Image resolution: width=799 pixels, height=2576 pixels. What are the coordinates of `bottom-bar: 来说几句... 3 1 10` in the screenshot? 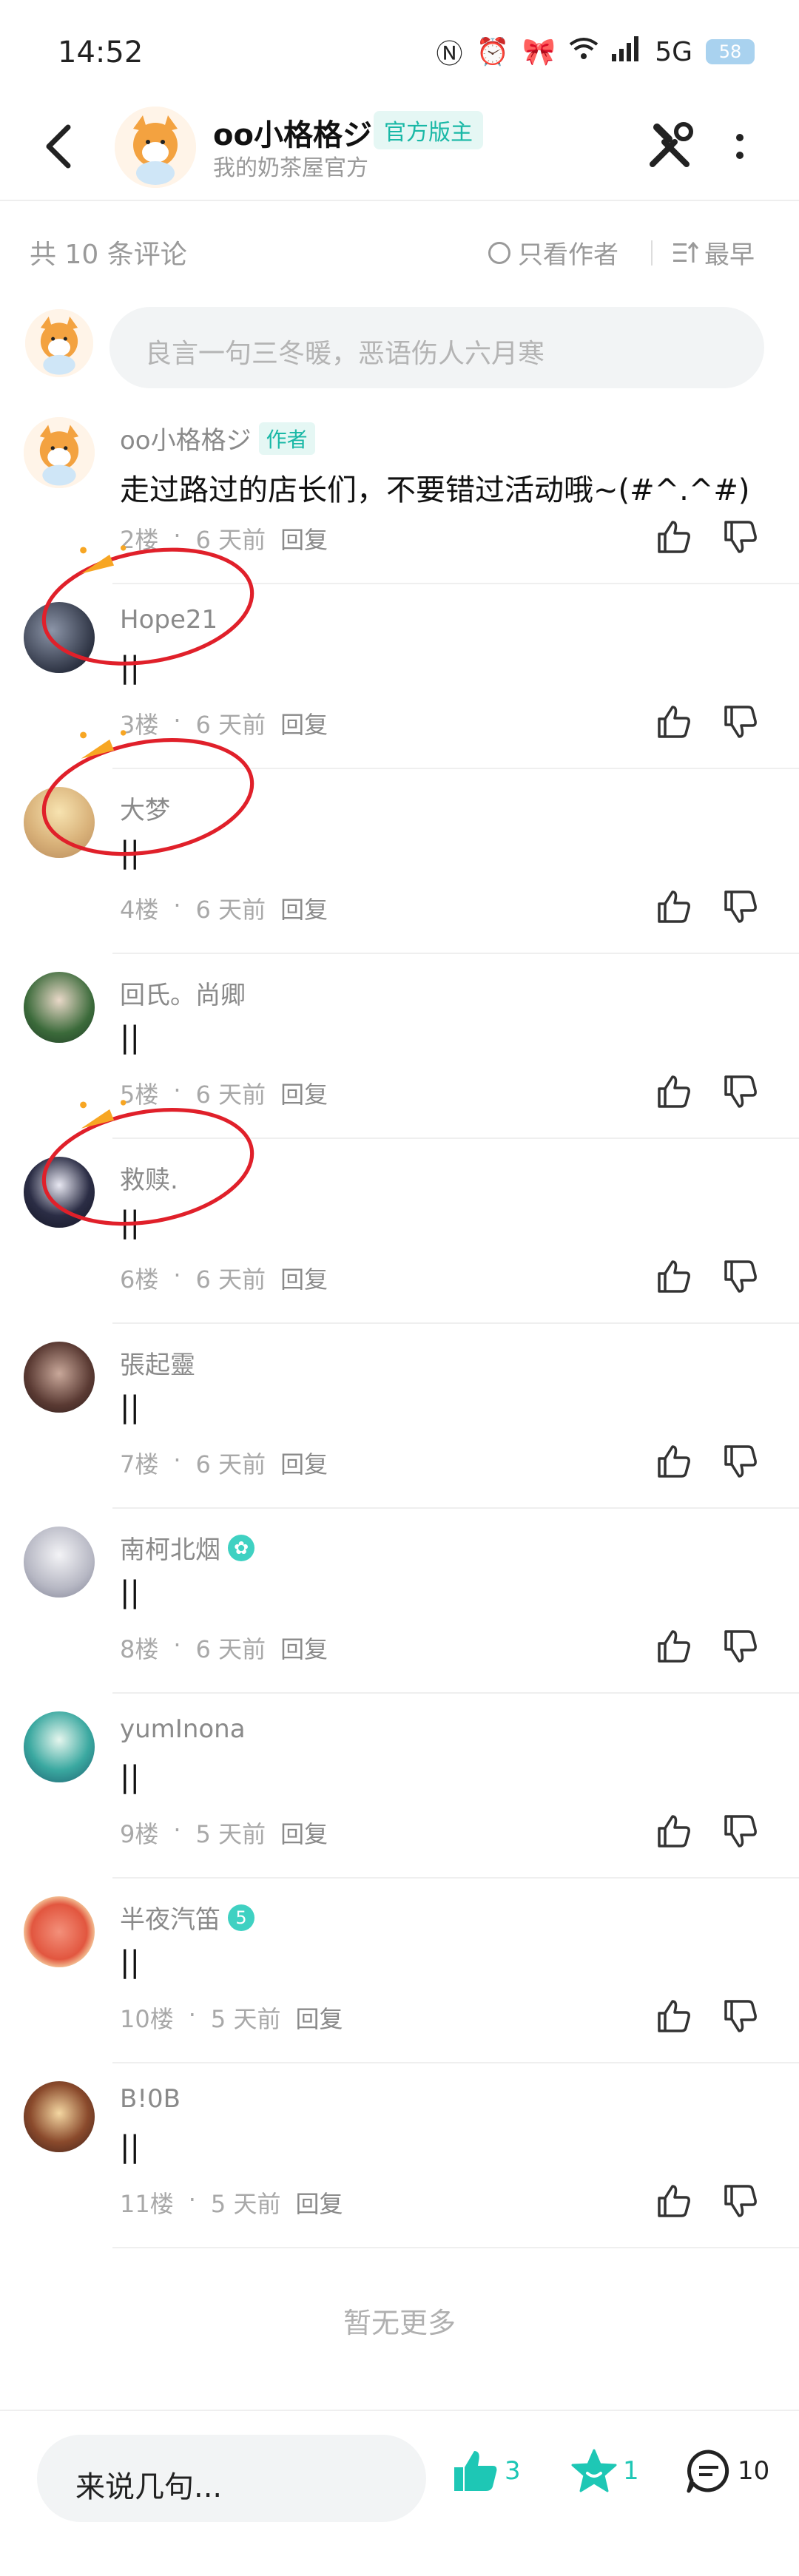 It's located at (399, 2493).